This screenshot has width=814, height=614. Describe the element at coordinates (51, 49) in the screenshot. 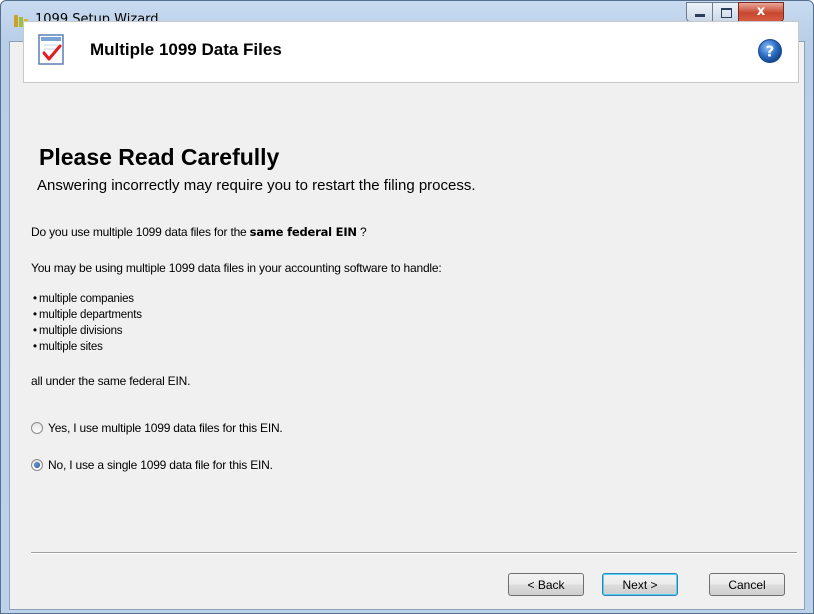

I see `checklist-icon` at that location.